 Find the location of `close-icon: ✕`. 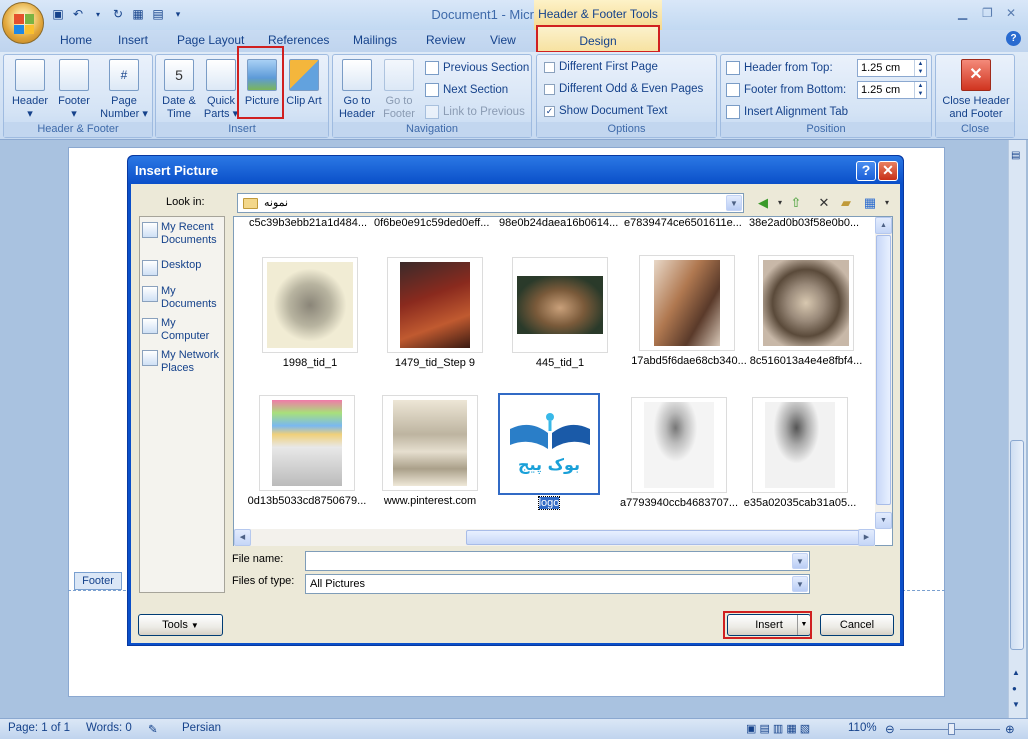

close-icon: ✕ is located at coordinates (888, 171).